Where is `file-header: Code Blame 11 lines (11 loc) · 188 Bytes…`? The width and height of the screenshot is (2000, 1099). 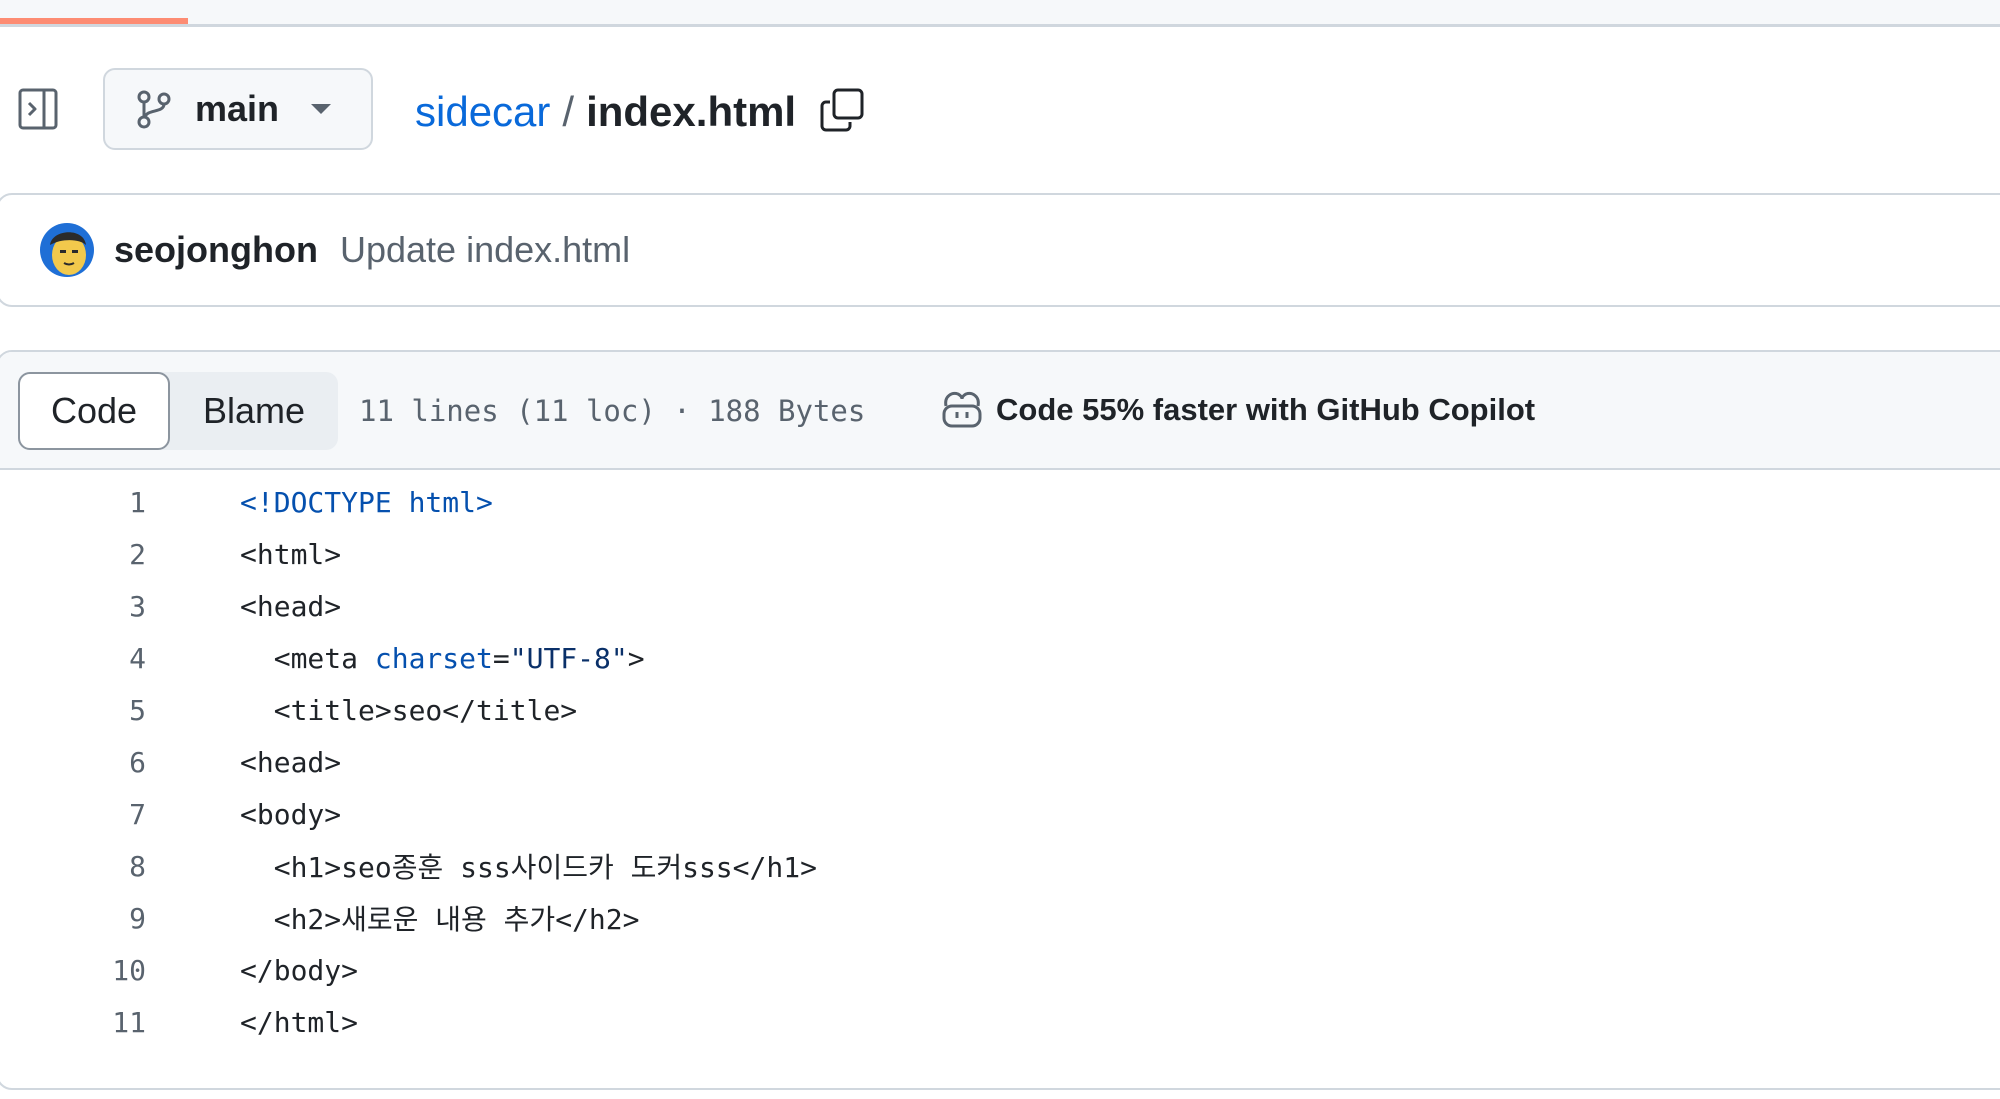 file-header: Code Blame 11 lines (11 loc) · 188 Bytes… is located at coordinates (1000, 411).